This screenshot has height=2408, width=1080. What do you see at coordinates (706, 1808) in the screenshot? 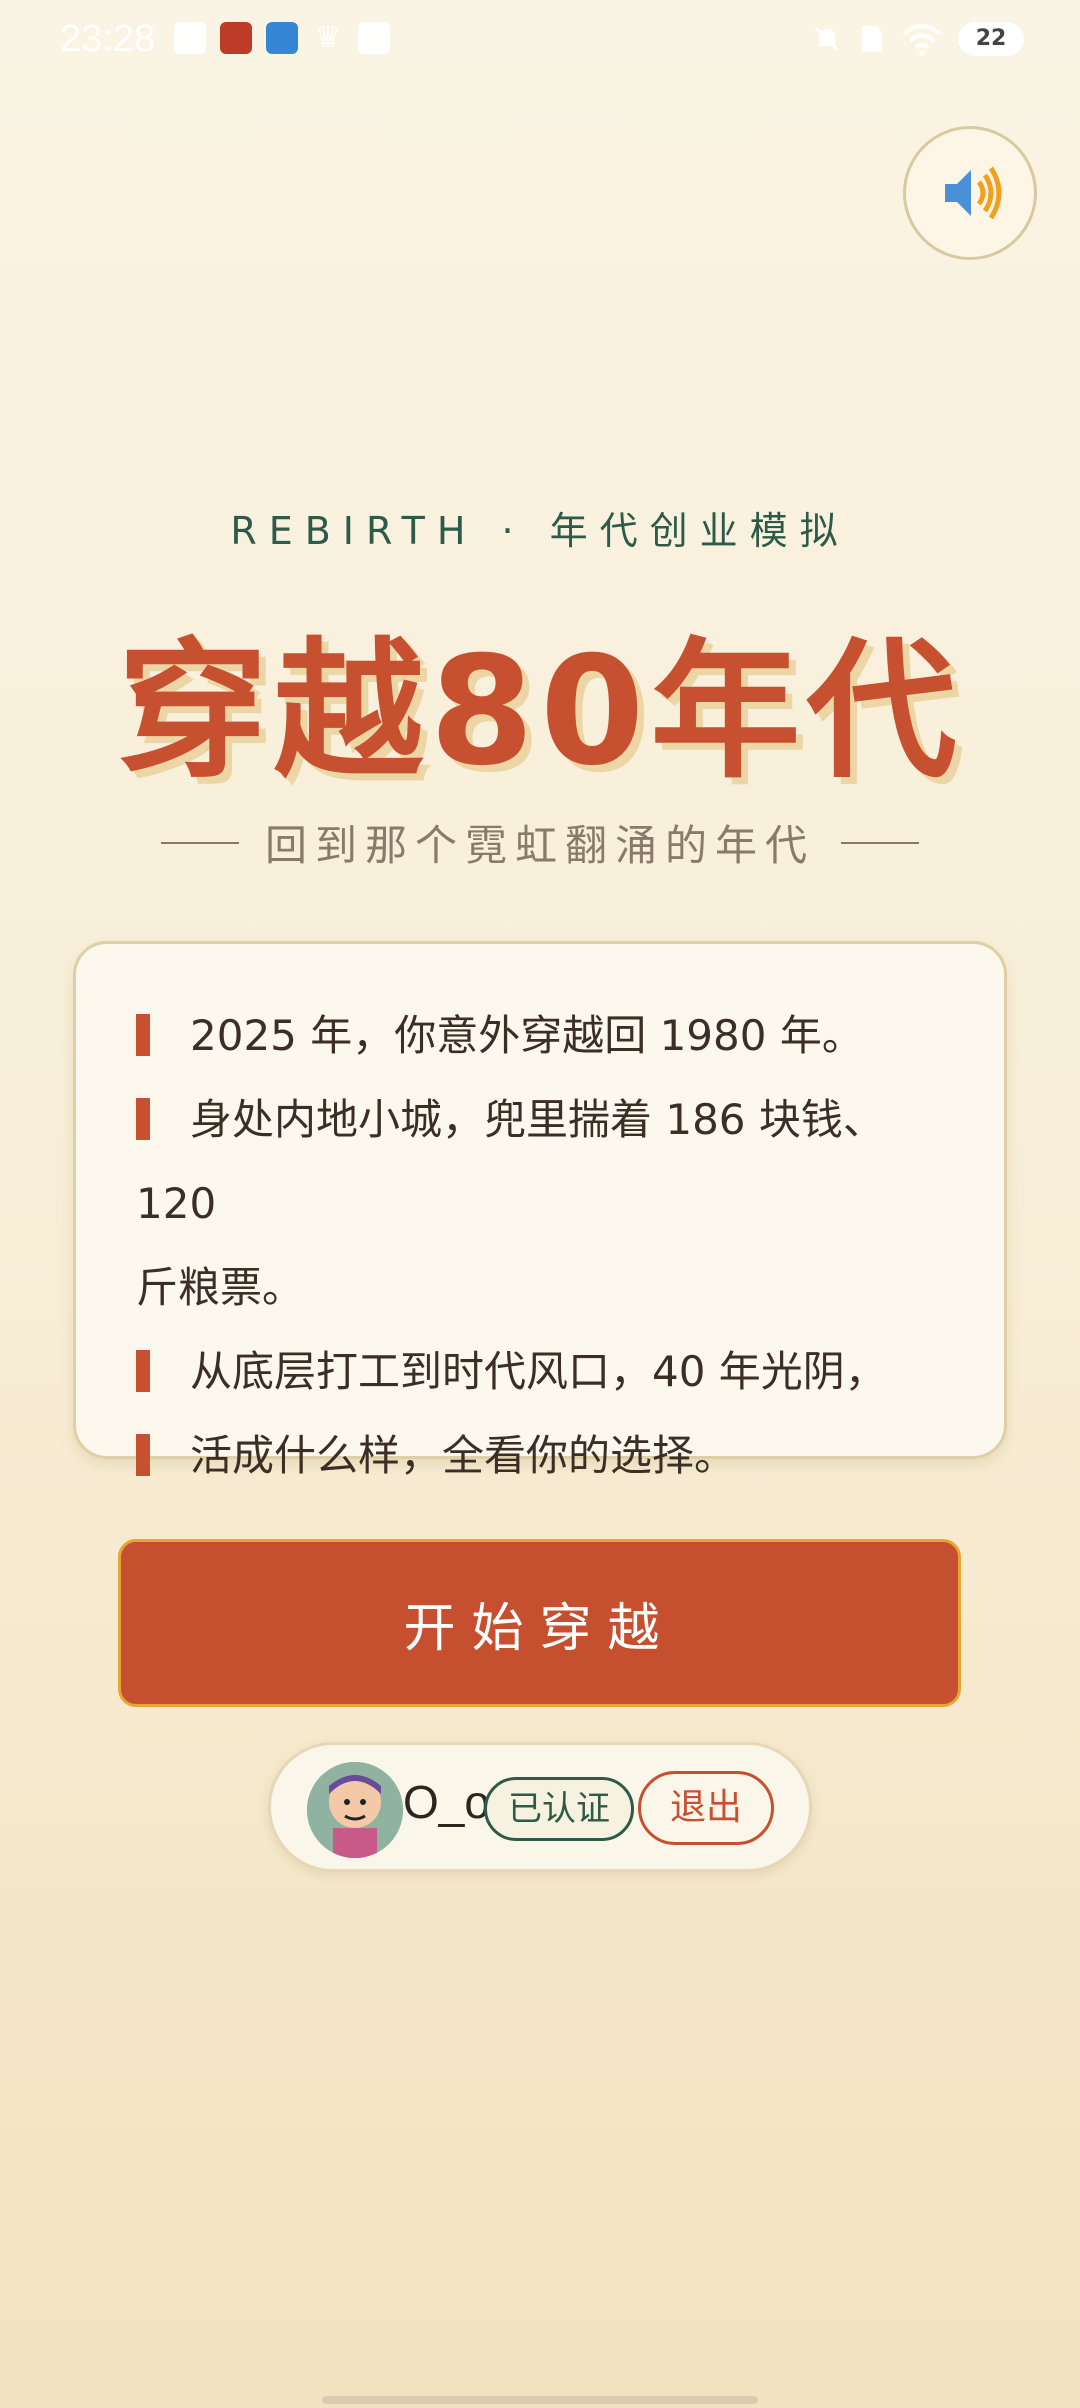
I see `logout-button: 退出` at bounding box center [706, 1808].